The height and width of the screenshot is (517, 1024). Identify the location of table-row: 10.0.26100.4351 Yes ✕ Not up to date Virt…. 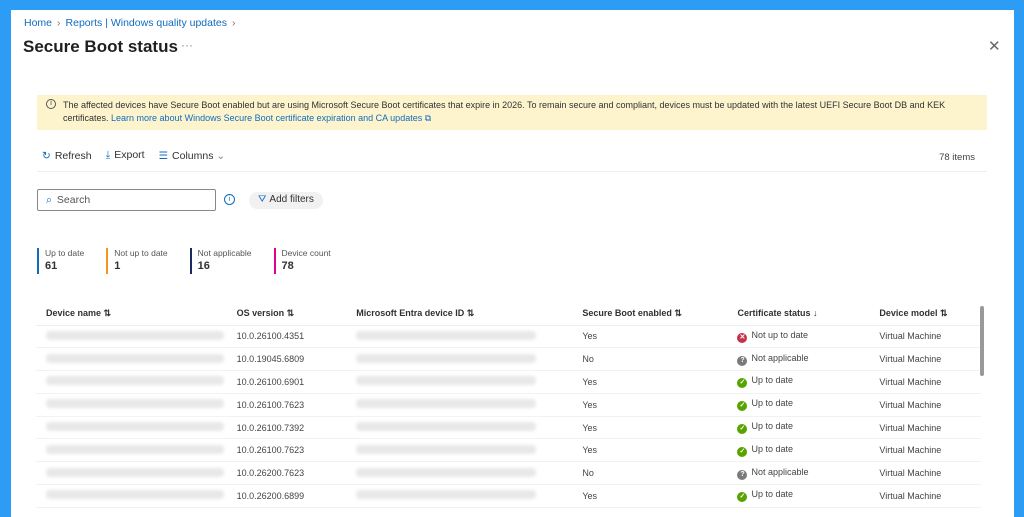
(508, 337).